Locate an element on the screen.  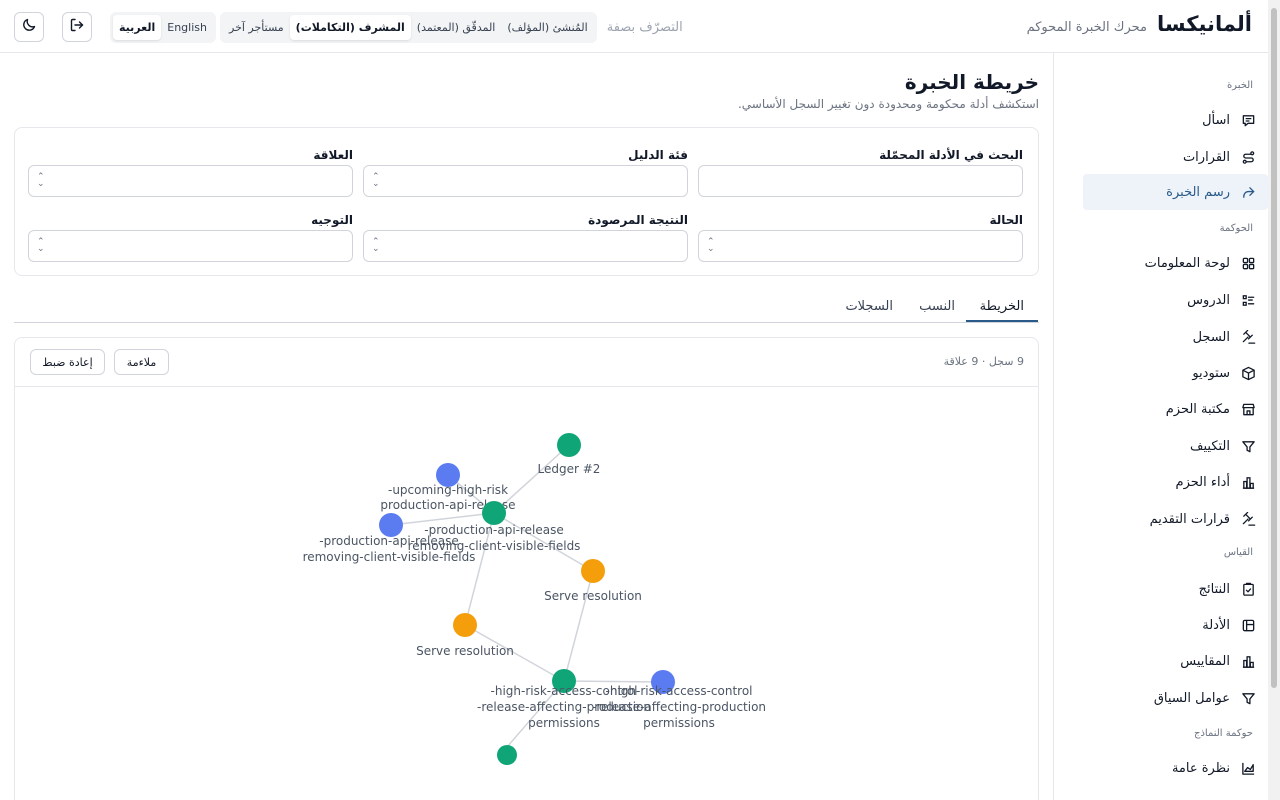
sidebar-item-metrics: المقاييس is located at coordinates (1175, 661).